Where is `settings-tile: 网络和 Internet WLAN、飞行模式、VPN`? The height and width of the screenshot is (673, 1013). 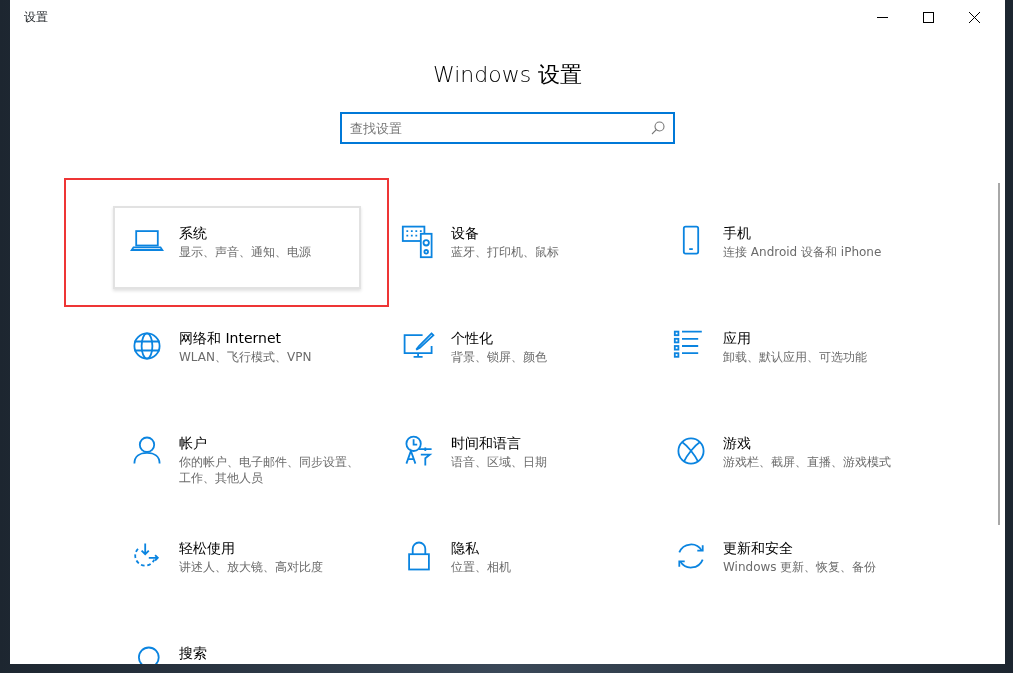
settings-tile: 网络和 Internet WLAN、飞行模式、VPN is located at coordinates (237, 352).